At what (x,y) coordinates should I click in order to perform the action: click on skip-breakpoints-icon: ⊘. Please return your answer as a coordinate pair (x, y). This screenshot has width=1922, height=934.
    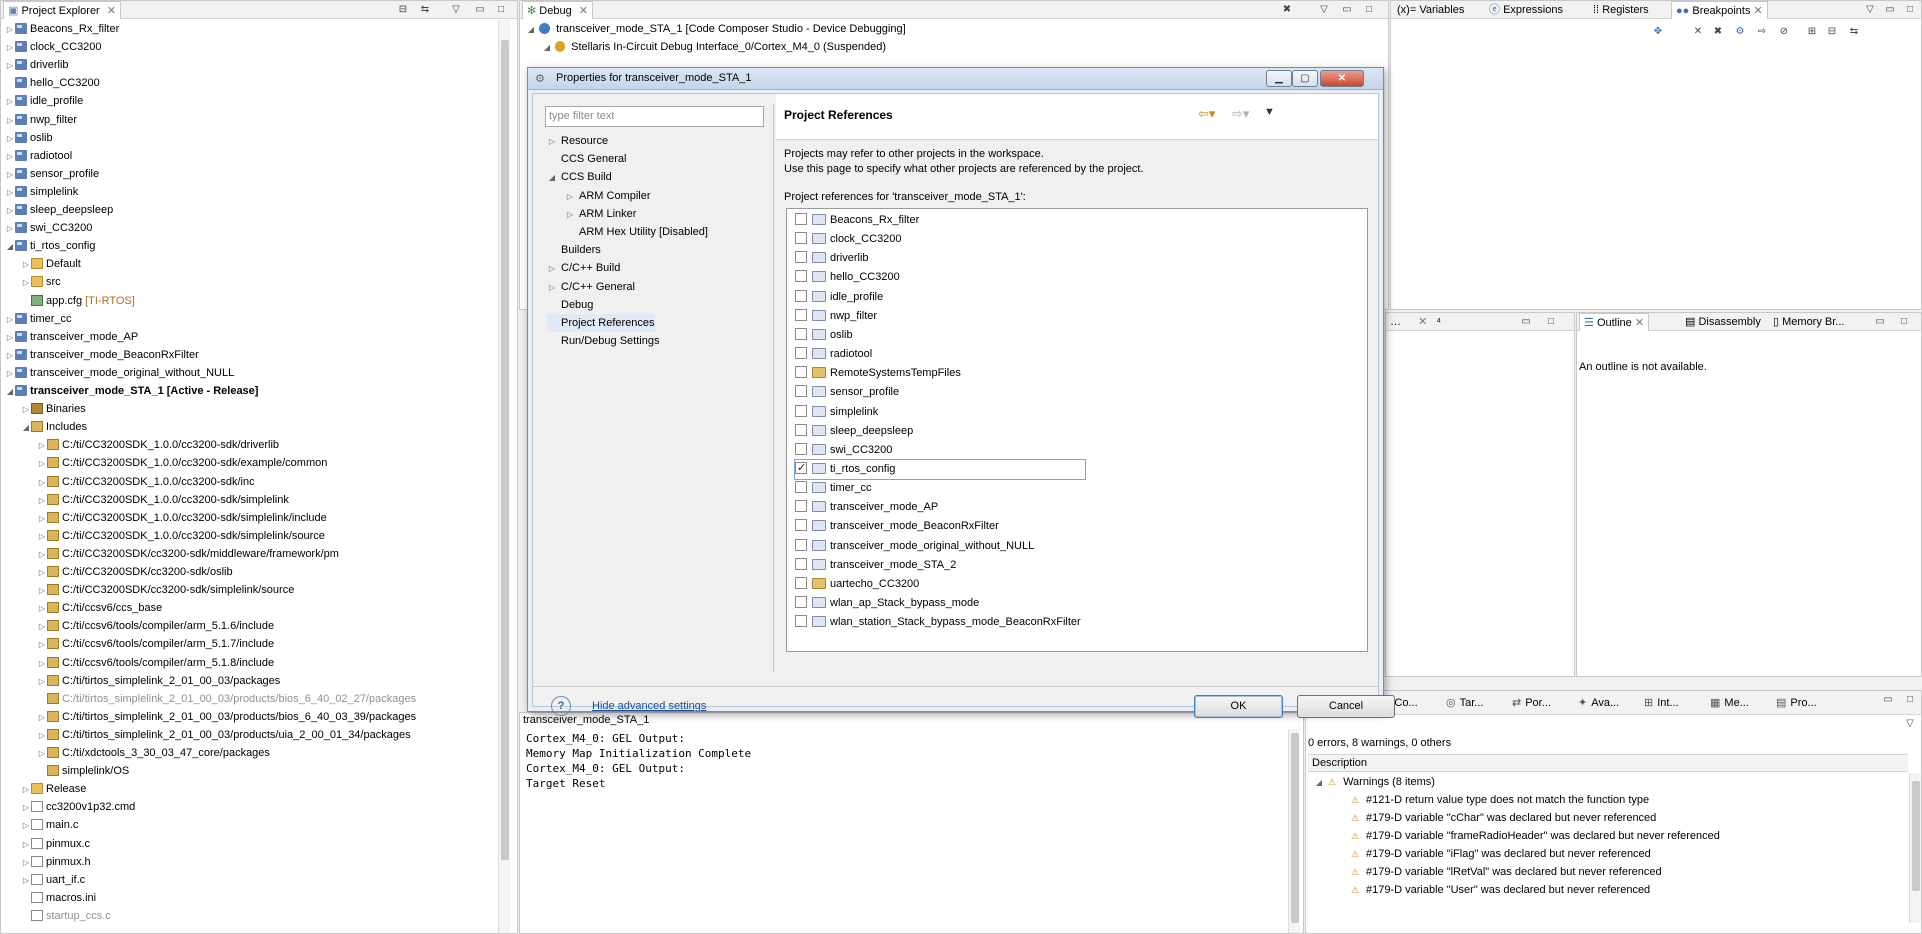
    Looking at the image, I should click on (1784, 31).